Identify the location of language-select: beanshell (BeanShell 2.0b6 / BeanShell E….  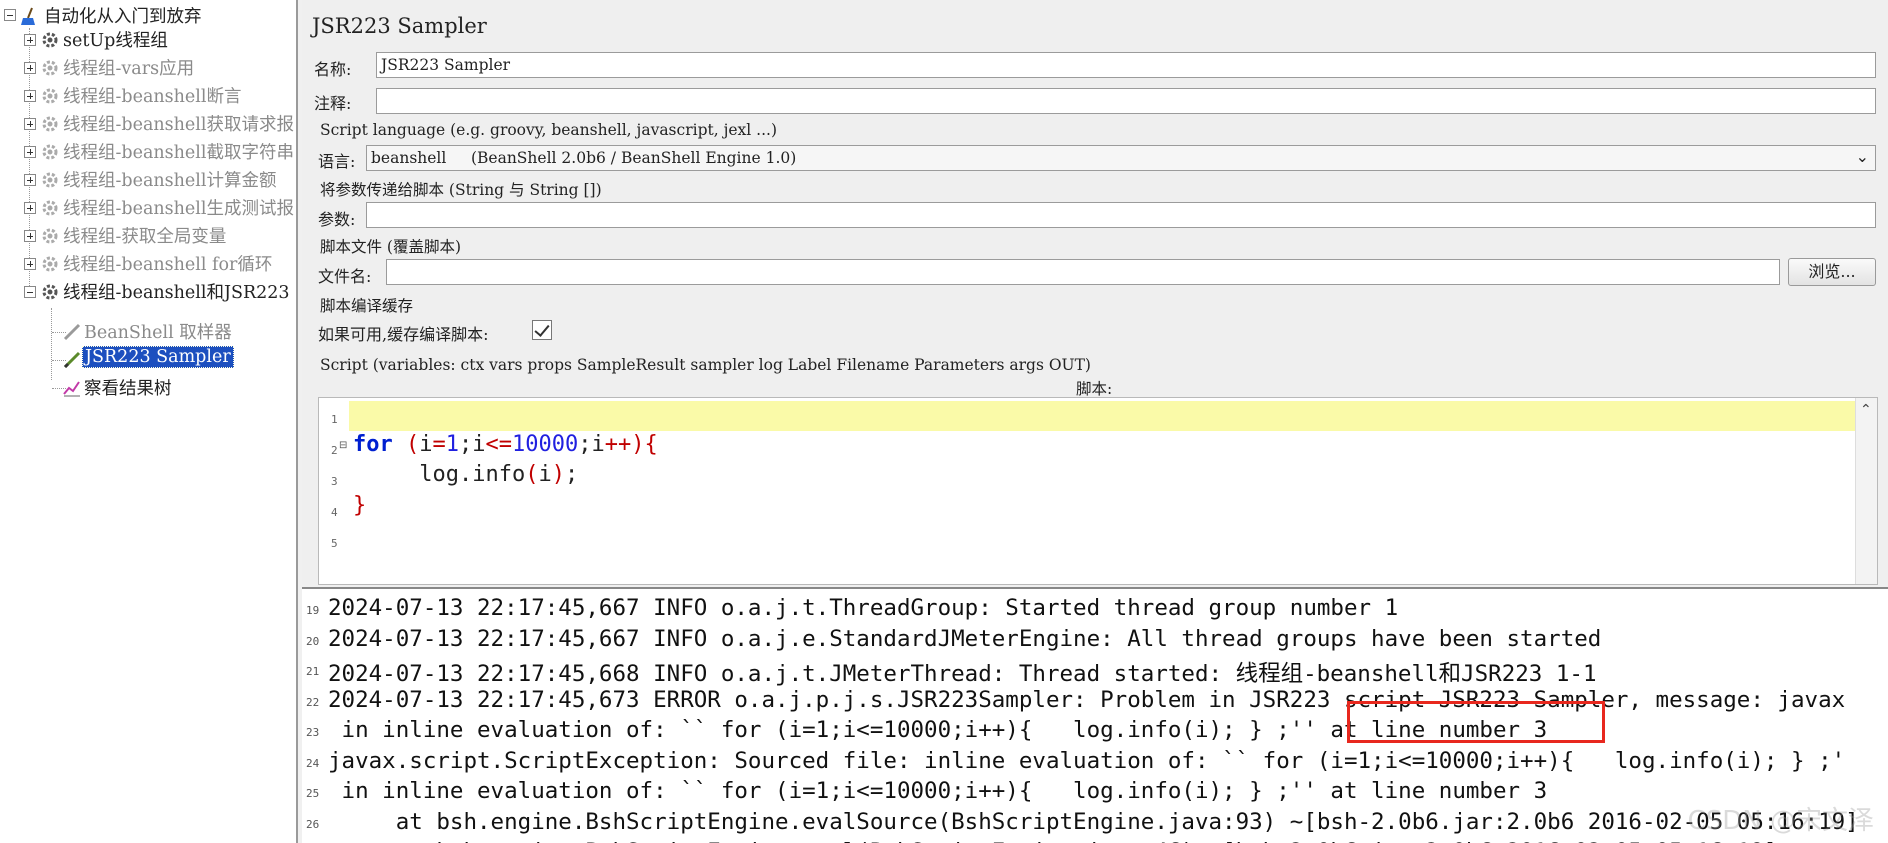
(1121, 158).